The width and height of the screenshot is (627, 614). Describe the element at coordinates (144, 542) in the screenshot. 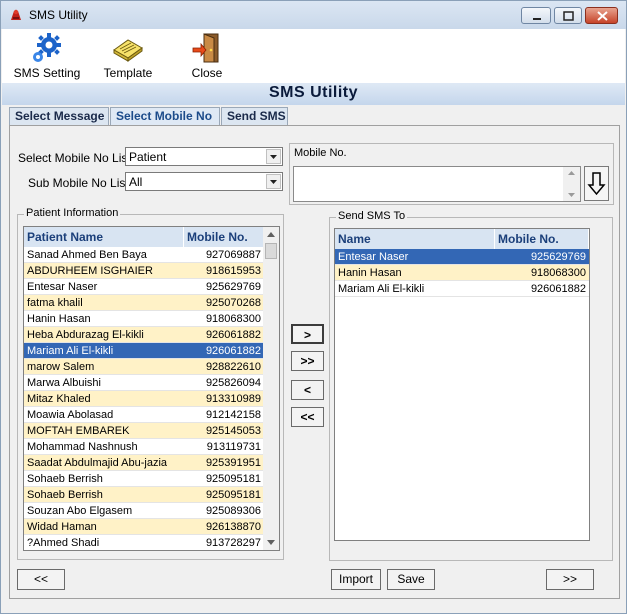

I see `table-row: ?Ahmed Shadi 913728297` at that location.